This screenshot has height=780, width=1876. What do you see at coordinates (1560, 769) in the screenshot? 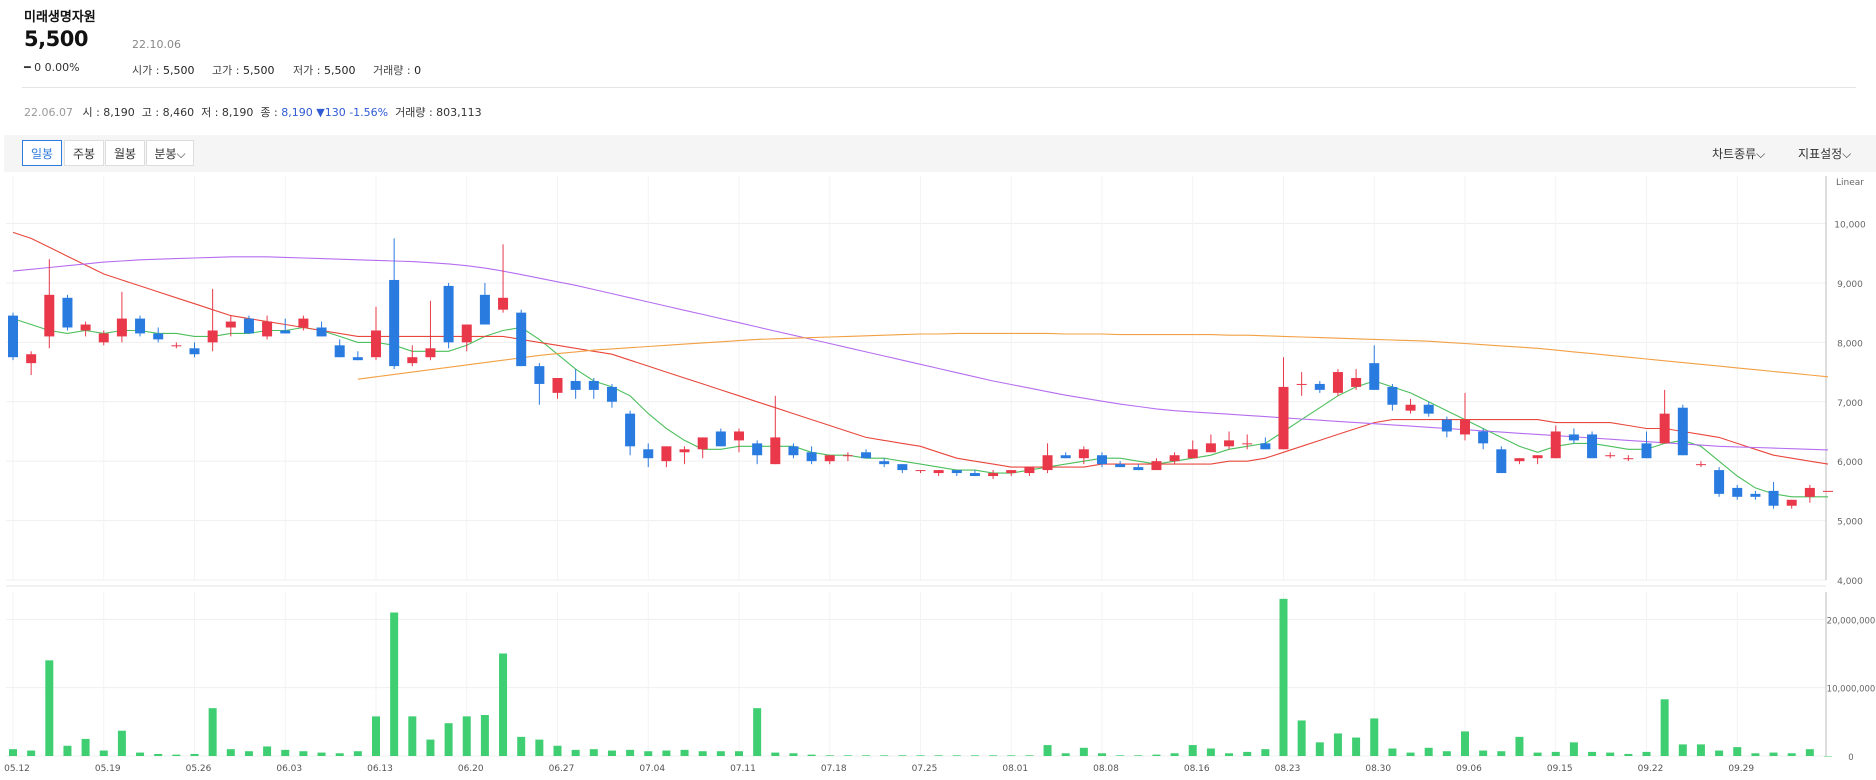
I see `date-tick-label: 09.15` at bounding box center [1560, 769].